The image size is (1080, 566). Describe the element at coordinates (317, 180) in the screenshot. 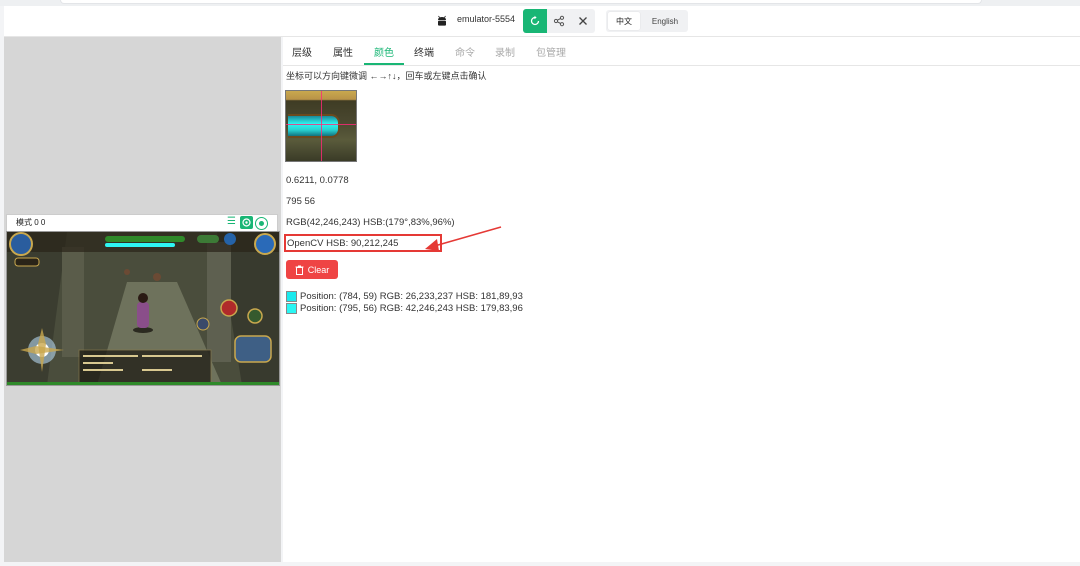

I see `relative-coordinates: 0.6211, 0.0778` at that location.